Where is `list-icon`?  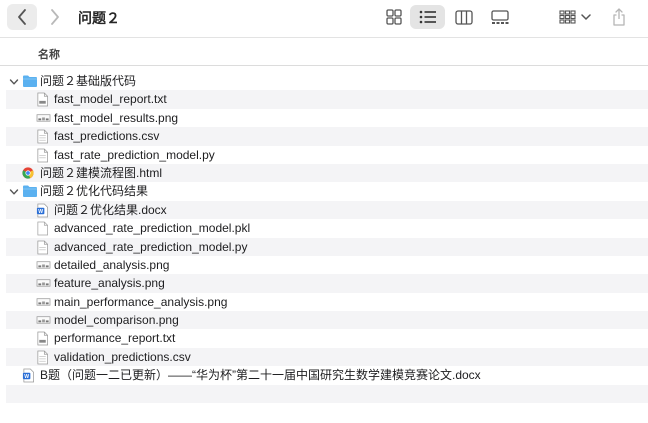
list-icon is located at coordinates (427, 17).